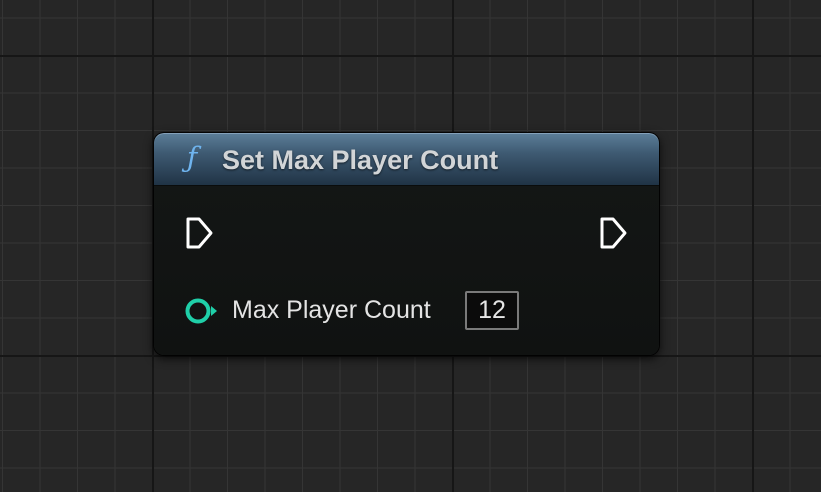 Image resolution: width=821 pixels, height=492 pixels. Describe the element at coordinates (199, 233) in the screenshot. I see `exec-input-pin-icon` at that location.